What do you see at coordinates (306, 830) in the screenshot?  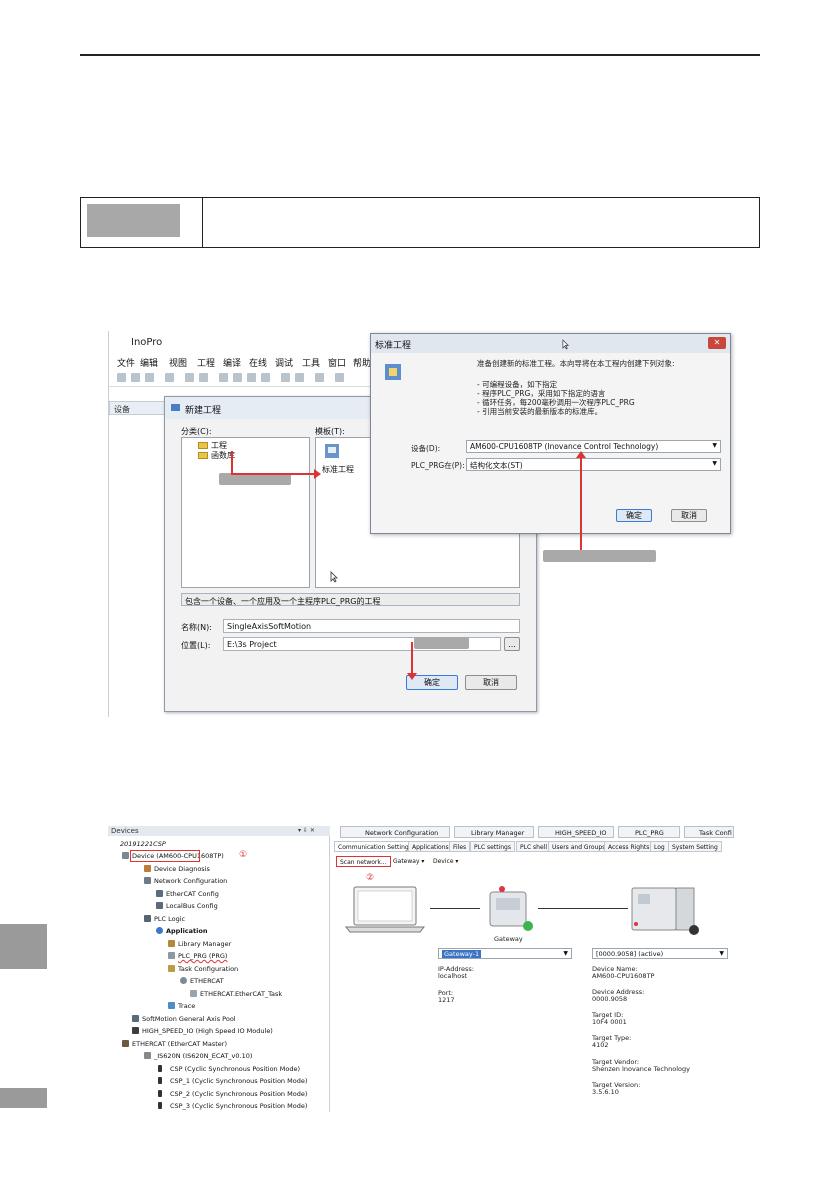 I see `pane-pin-icon: ▾ ⇩ ✕` at bounding box center [306, 830].